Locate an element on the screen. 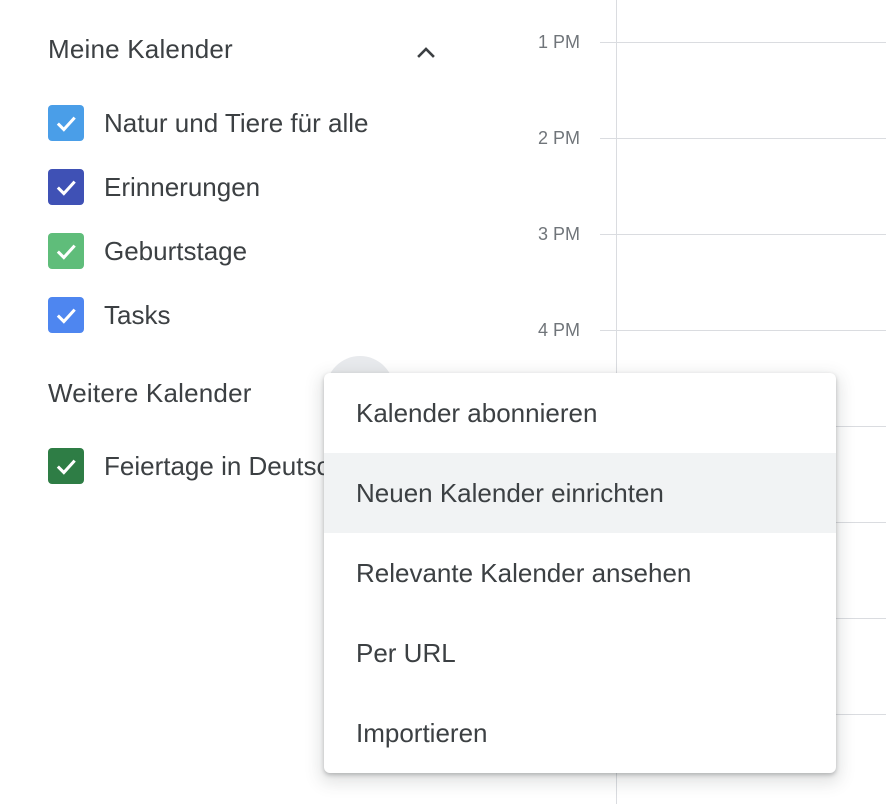  time-label-4pm: 4 PM is located at coordinates (559, 330).